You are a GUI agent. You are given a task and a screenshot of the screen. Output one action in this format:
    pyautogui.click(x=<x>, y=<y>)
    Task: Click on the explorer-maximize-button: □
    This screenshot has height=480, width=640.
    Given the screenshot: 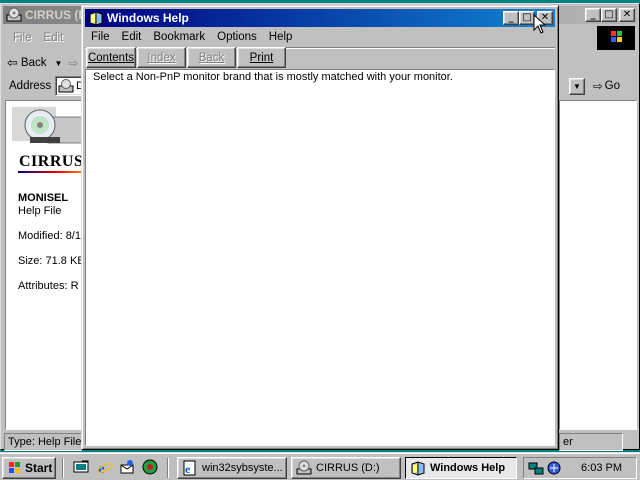 What is the action you would take?
    pyautogui.click(x=609, y=15)
    